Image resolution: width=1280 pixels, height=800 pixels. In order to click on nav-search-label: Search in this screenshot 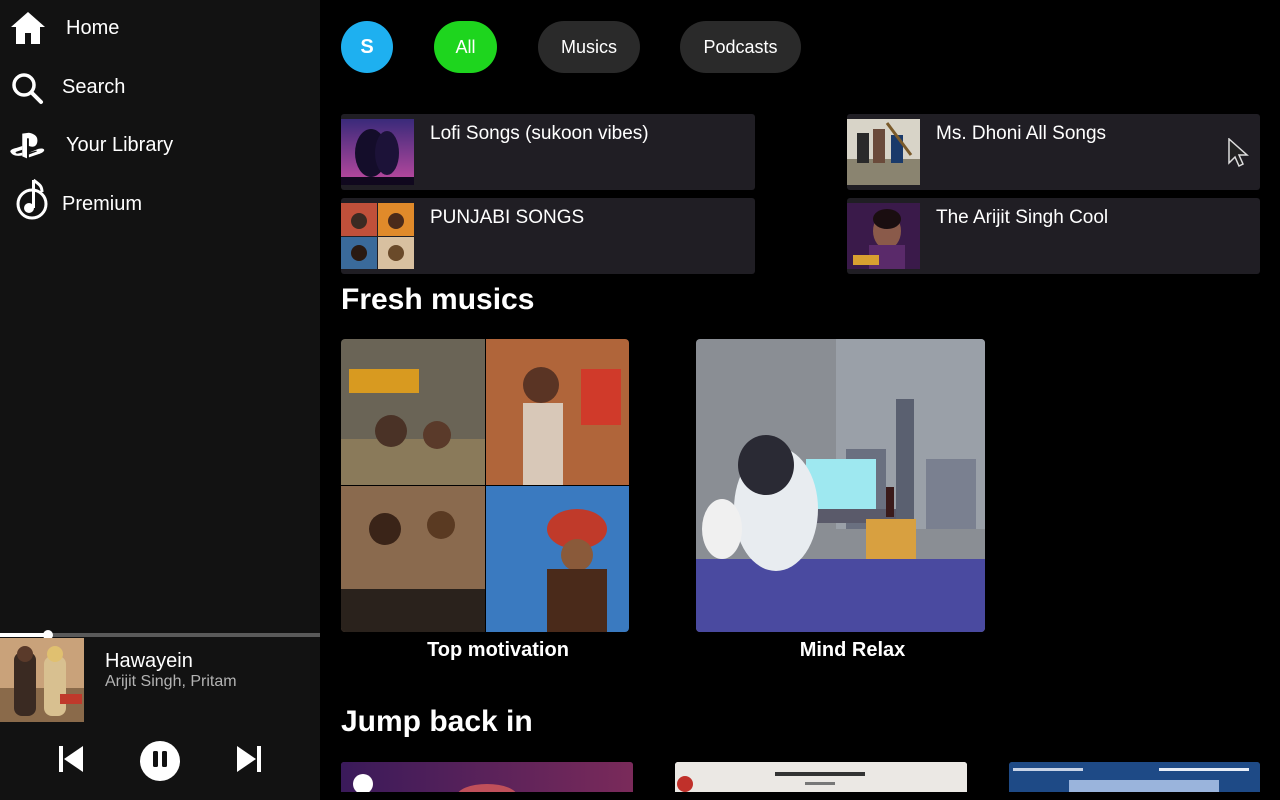, I will do `click(94, 86)`.